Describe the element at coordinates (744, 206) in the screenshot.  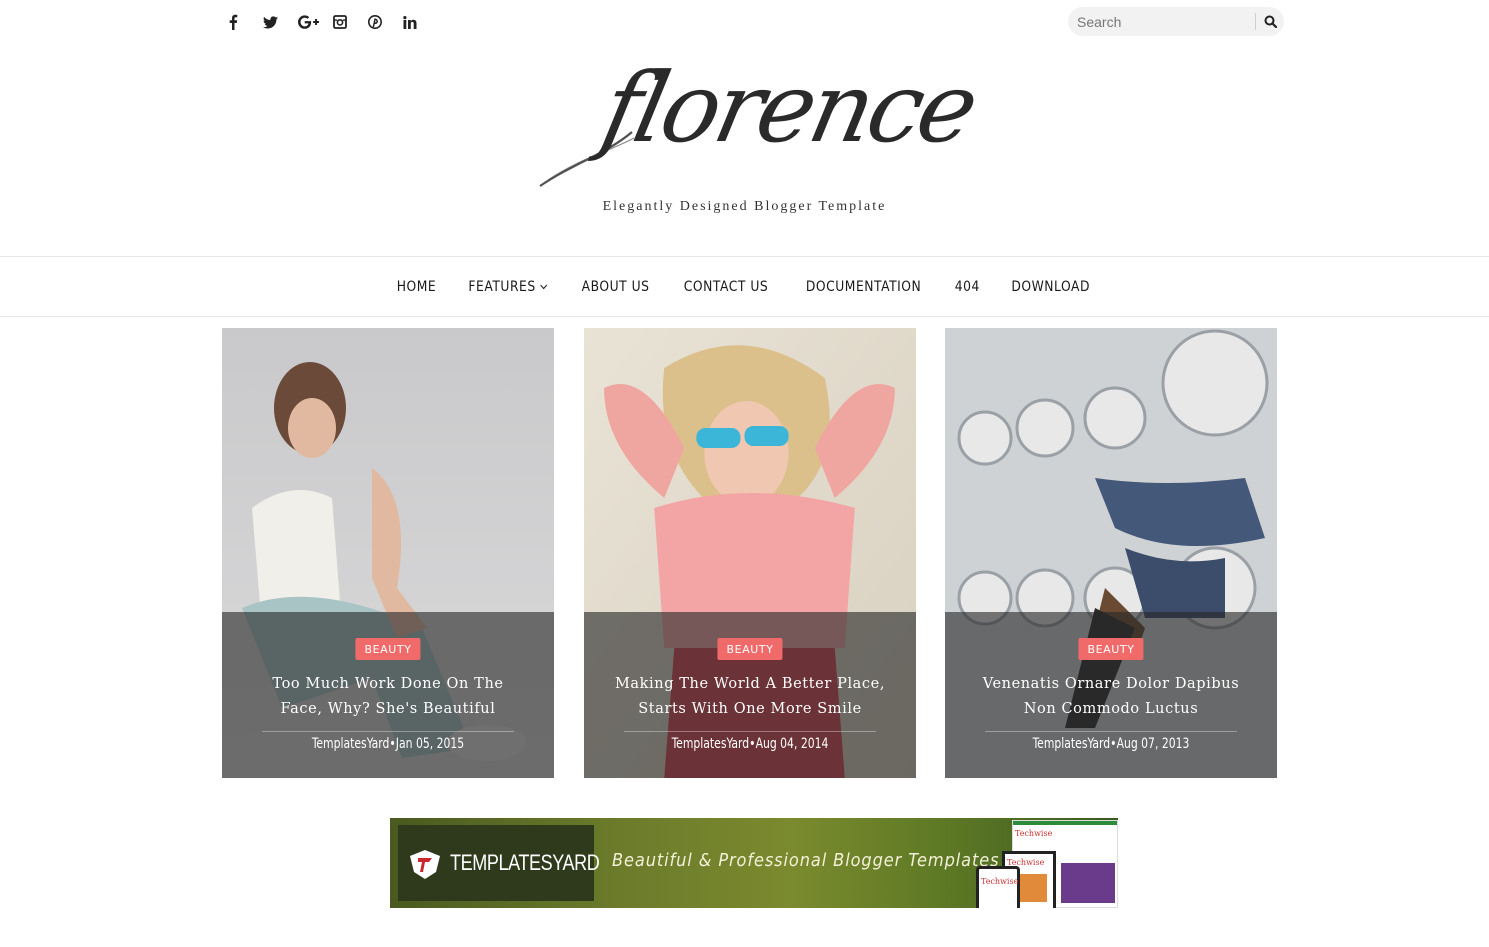
I see `site-tagline: Elegantly Designed Blogger Template` at that location.